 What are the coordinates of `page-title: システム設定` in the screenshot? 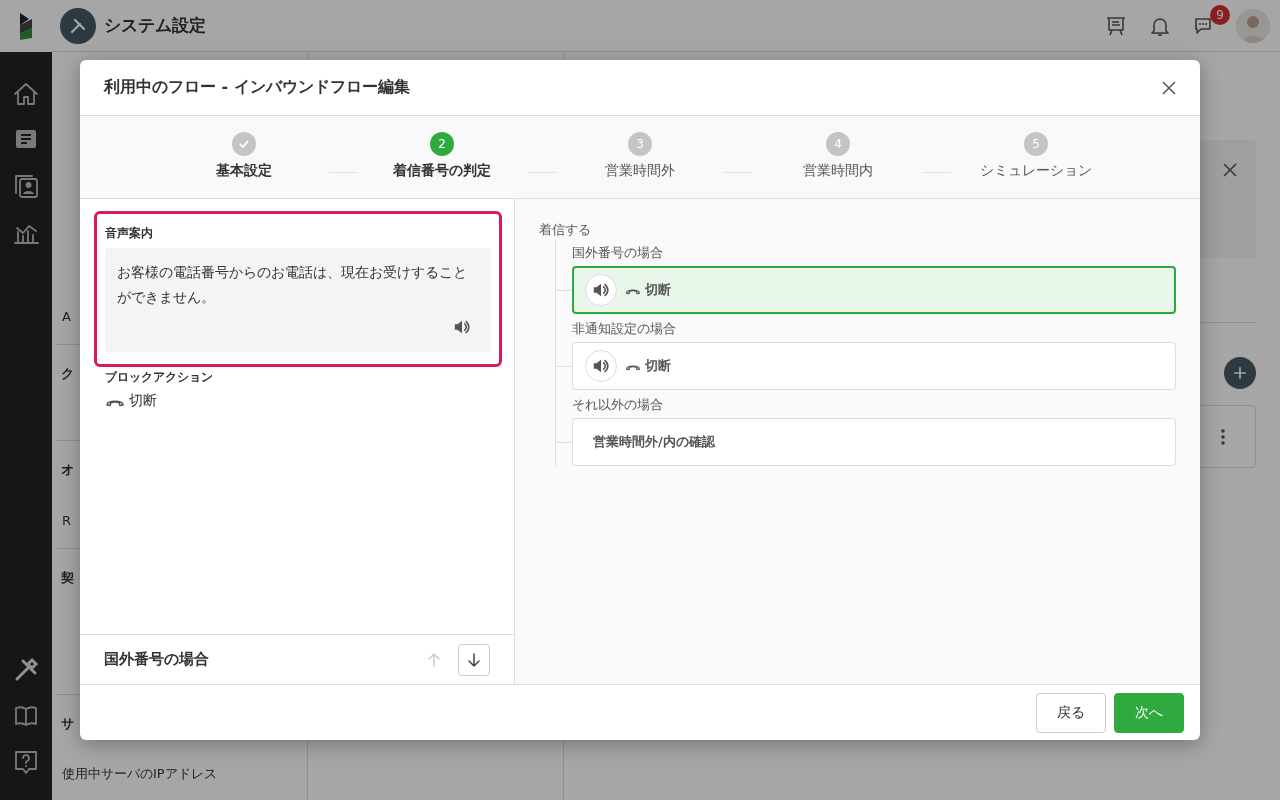 It's located at (155, 25).